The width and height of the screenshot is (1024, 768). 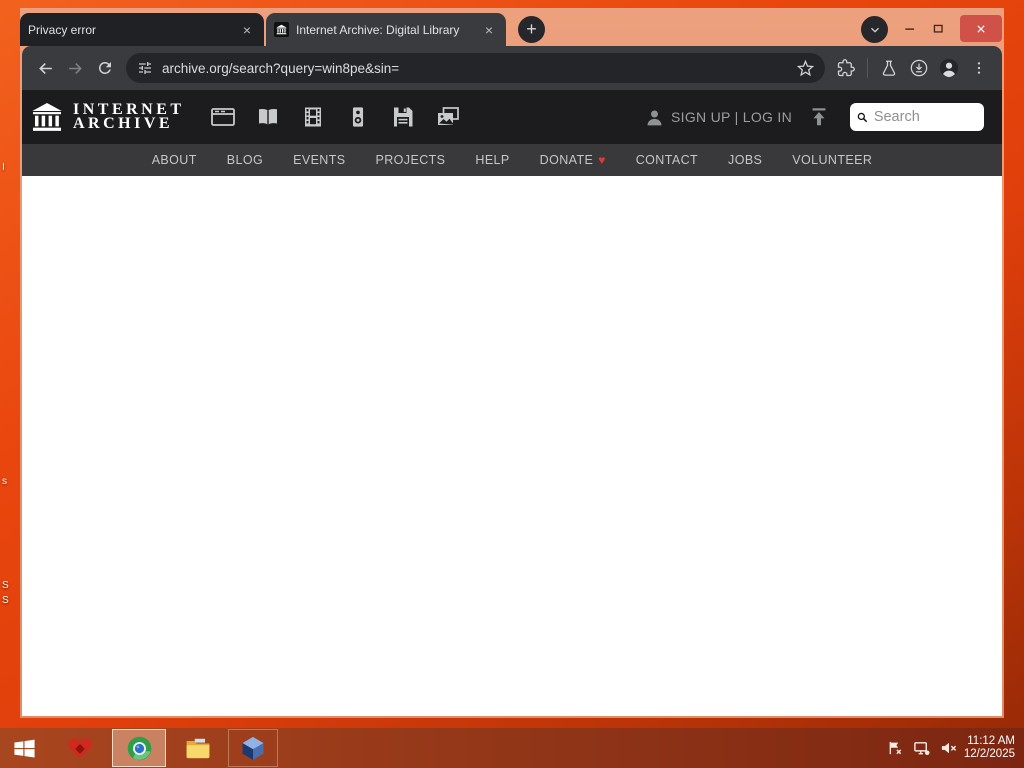 I want to click on close-icon, so click(x=981, y=28).